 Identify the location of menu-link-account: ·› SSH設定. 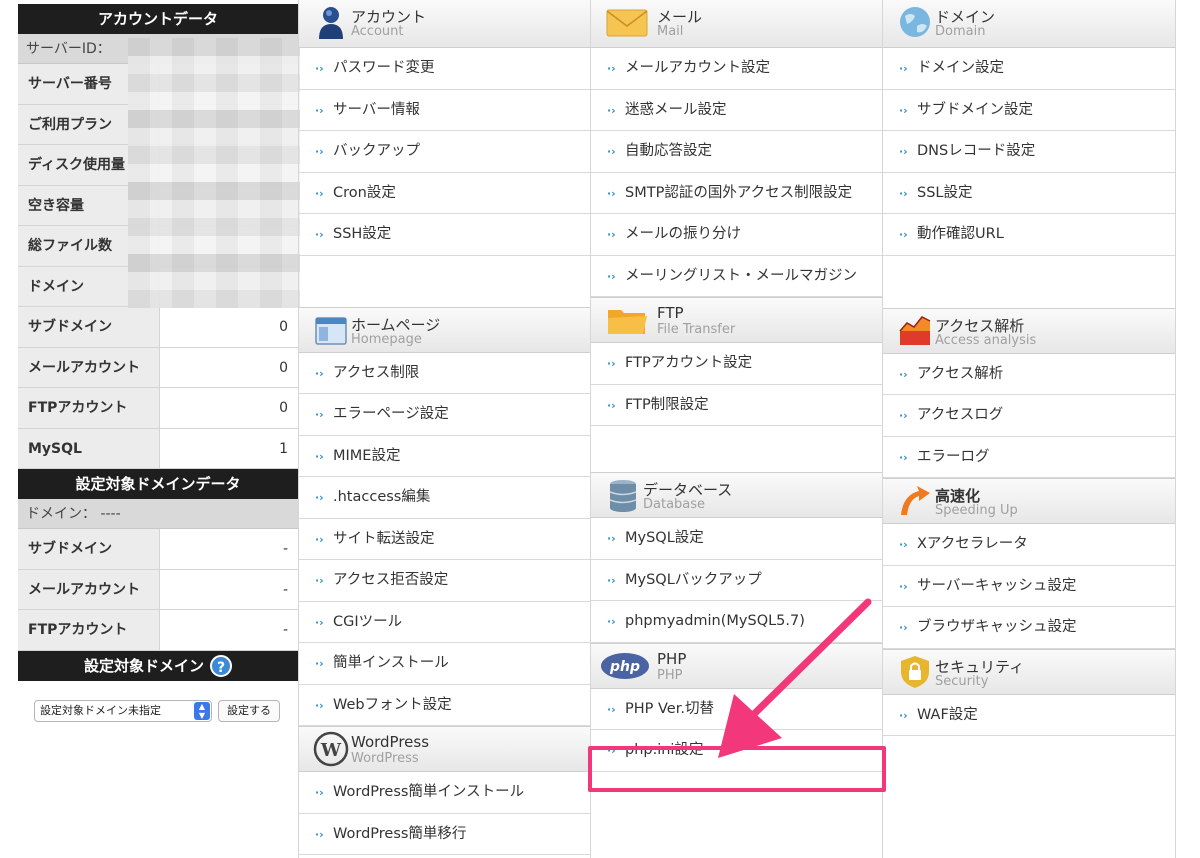
(444, 235).